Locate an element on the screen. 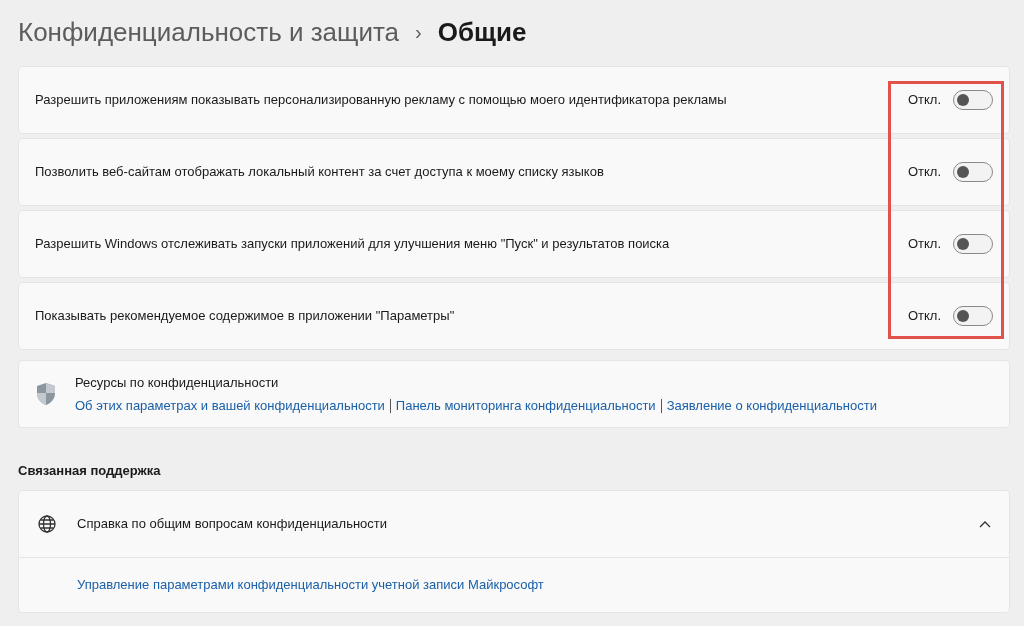 Image resolution: width=1024 pixels, height=626 pixels. section-heading: Связанная поддержка is located at coordinates (90, 471).